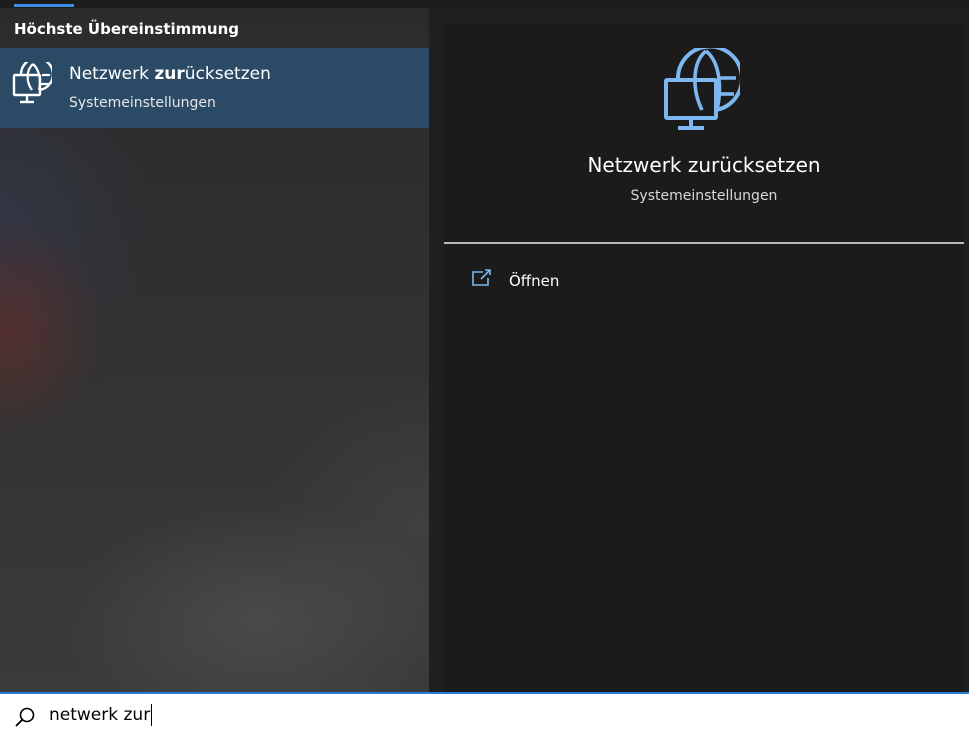 The height and width of the screenshot is (736, 969). What do you see at coordinates (481, 277) in the screenshot?
I see `open-external-icon` at bounding box center [481, 277].